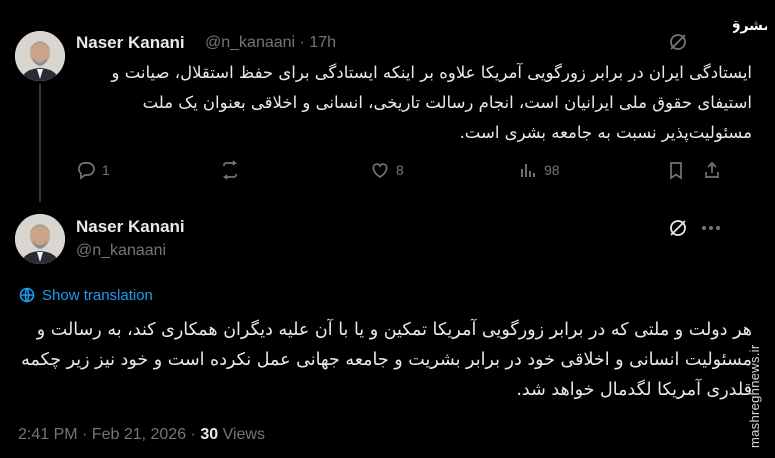 Image resolution: width=775 pixels, height=458 pixels. I want to click on logo-text: مشرق, so click(750, 26).